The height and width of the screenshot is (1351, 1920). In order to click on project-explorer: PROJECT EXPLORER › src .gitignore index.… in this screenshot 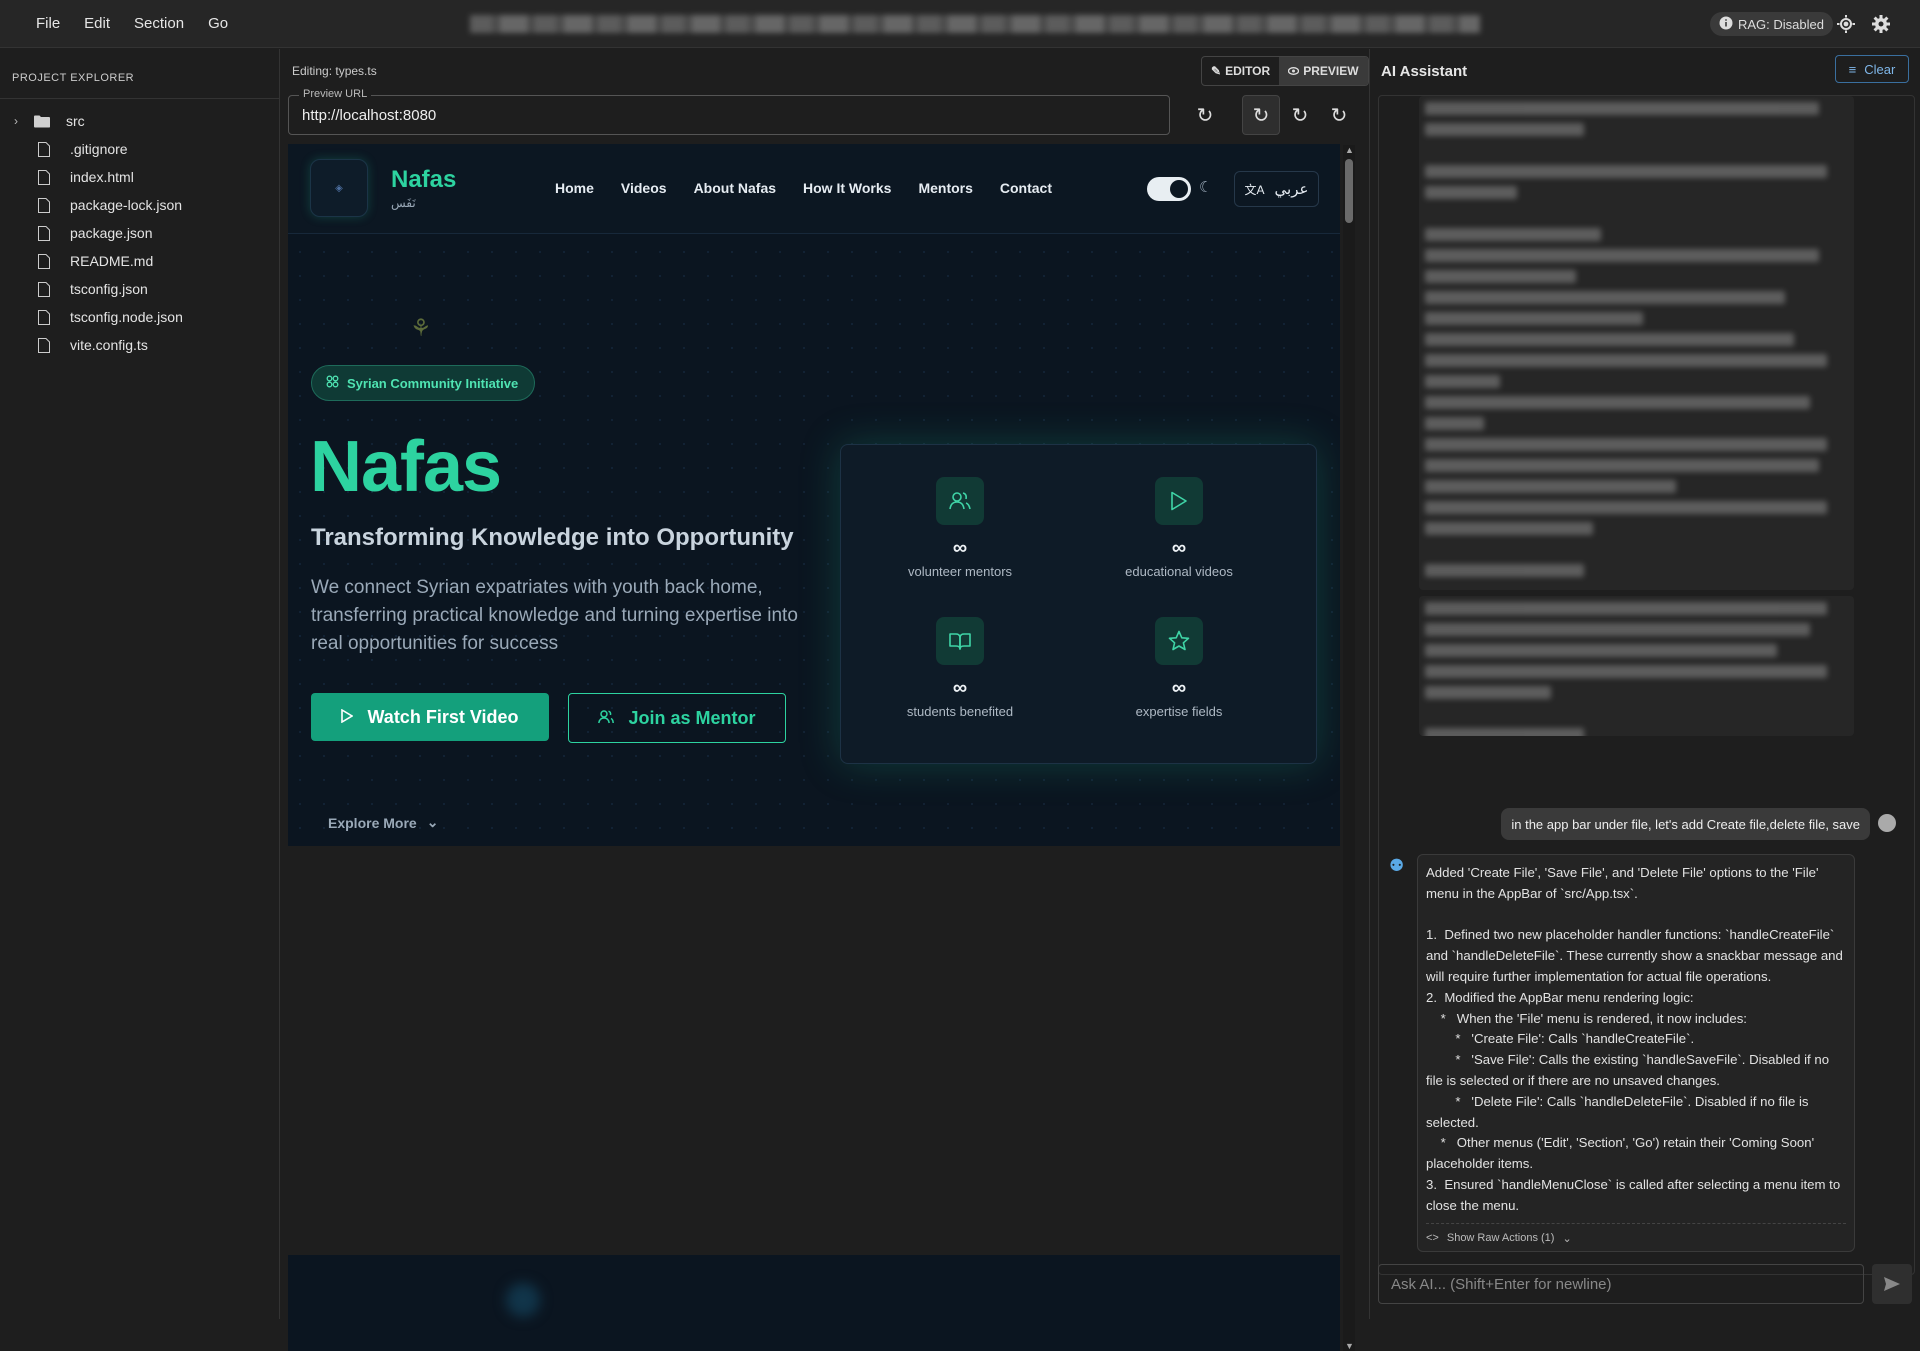, I will do `click(140, 684)`.